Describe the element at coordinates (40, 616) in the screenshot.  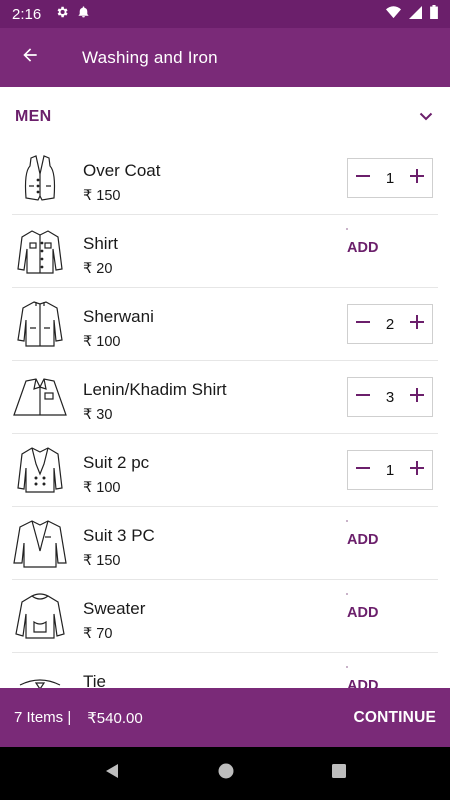
I see `sweater-icon` at that location.